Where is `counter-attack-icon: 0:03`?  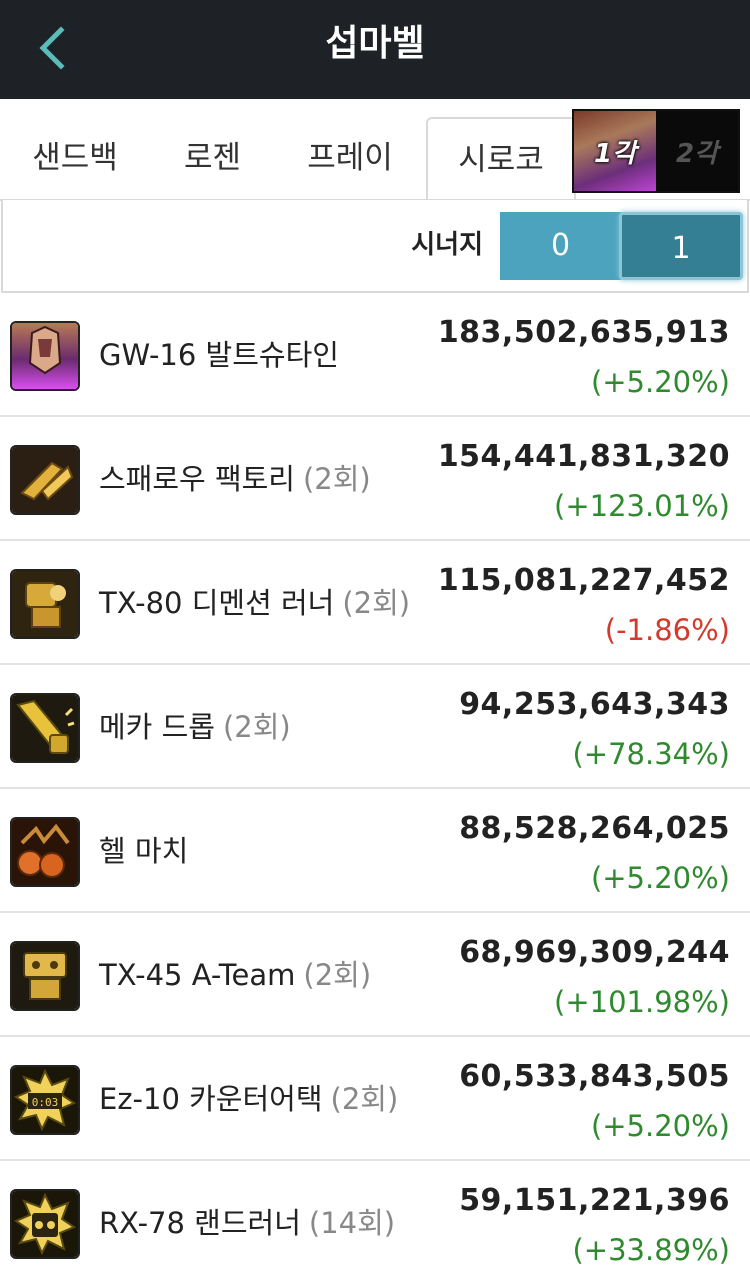 counter-attack-icon: 0:03 is located at coordinates (45, 1100).